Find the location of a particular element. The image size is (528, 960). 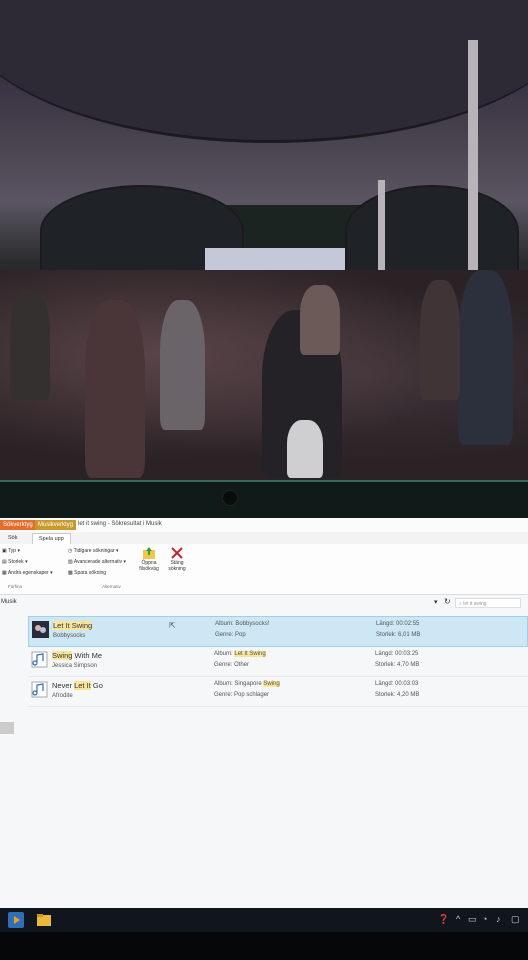

size-field: Storlek: 6,01 MB is located at coordinates (398, 635).